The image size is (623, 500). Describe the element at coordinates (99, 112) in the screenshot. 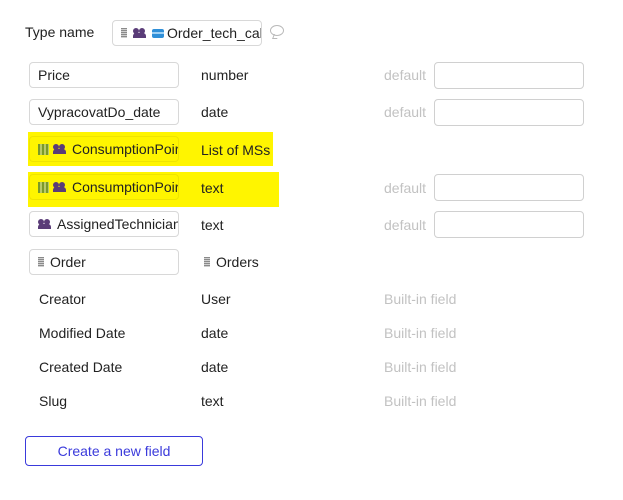

I see `field-name-label: VypracovatDo_date` at that location.